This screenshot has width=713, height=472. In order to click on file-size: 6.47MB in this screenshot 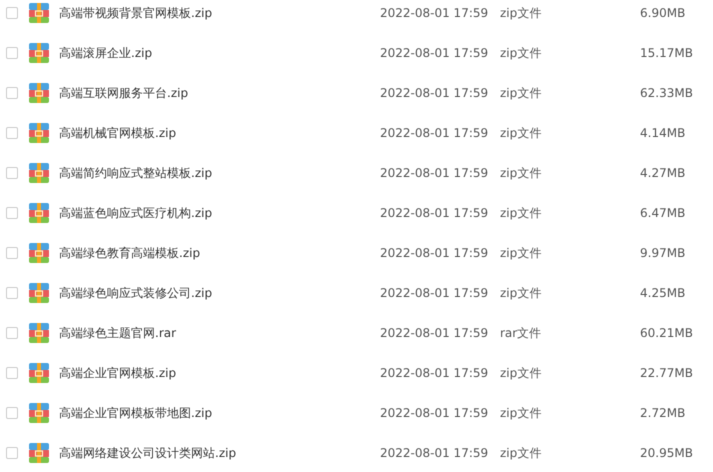, I will do `click(663, 213)`.